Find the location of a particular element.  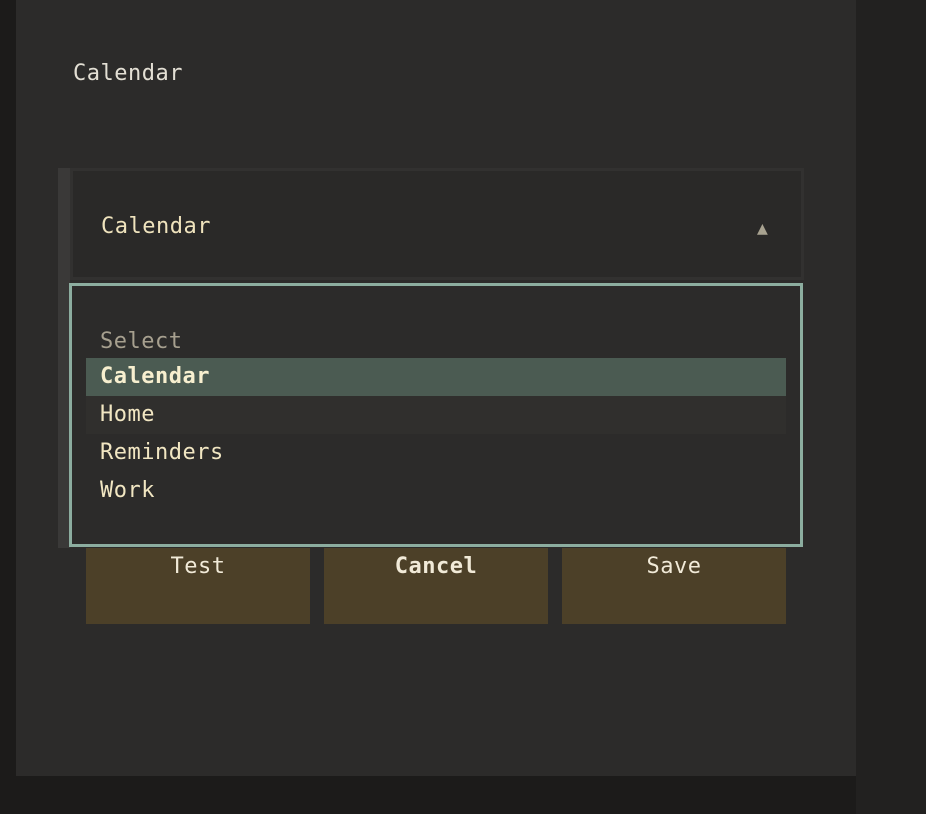

triangle-up-icon: ▲ is located at coordinates (762, 228).